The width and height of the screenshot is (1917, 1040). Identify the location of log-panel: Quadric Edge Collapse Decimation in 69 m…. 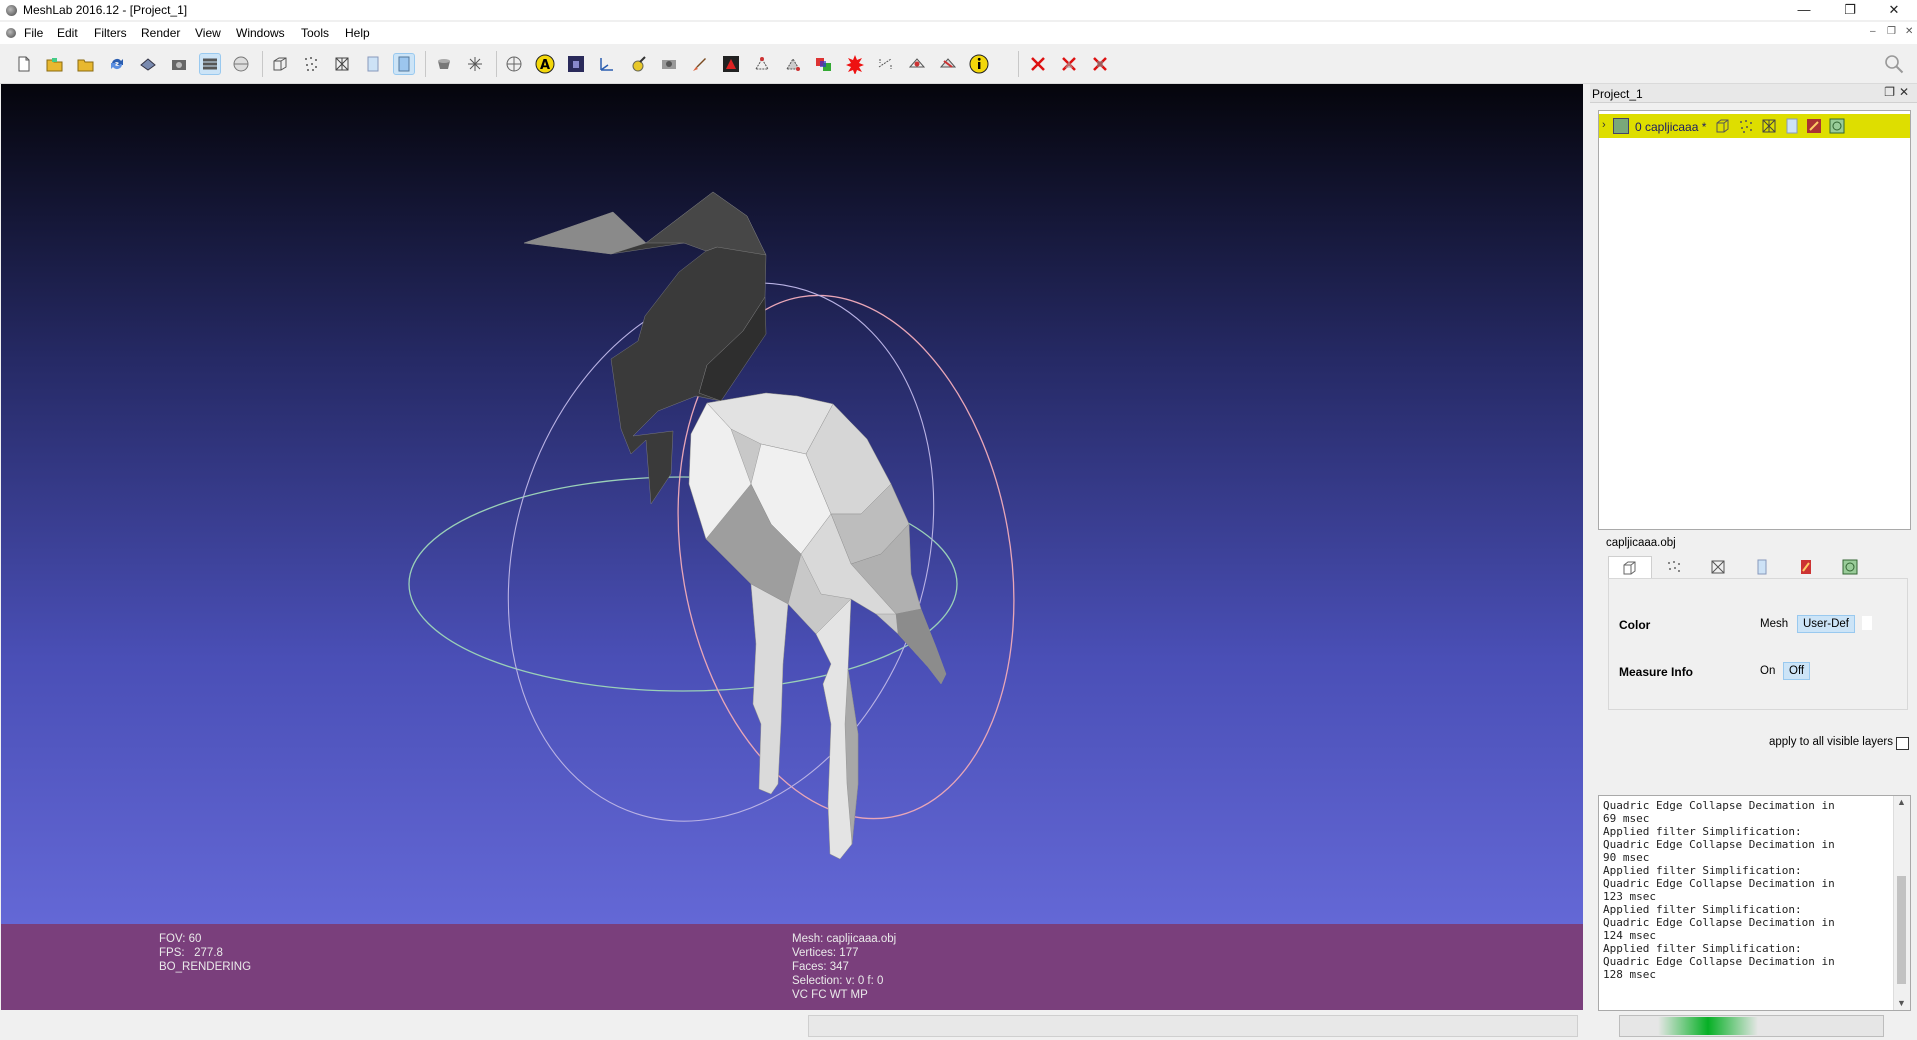
(1754, 903).